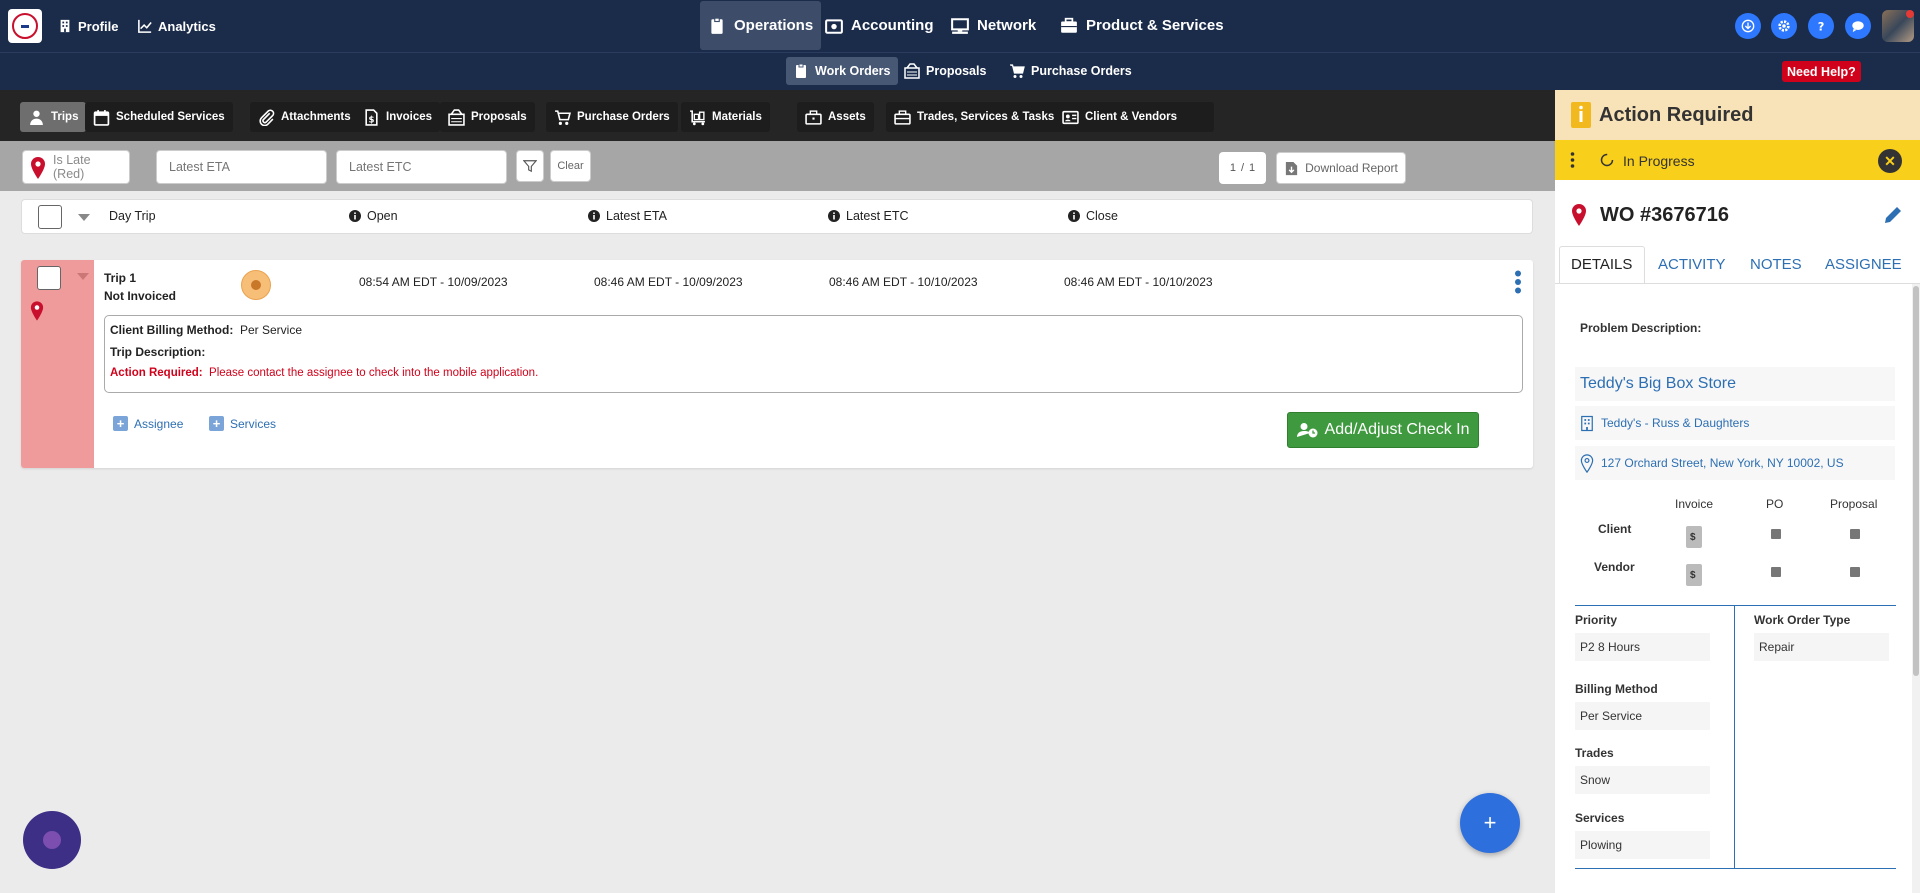 This screenshot has height=893, width=1920. I want to click on header-latest-etc: Latest ETC, so click(868, 216).